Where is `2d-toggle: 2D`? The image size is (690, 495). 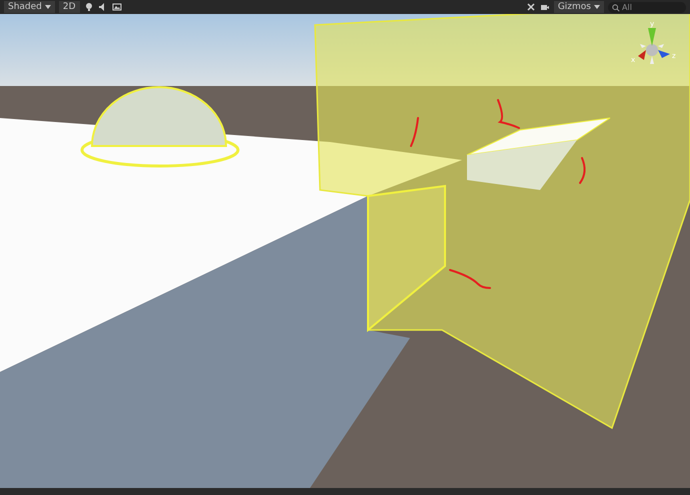
2d-toggle: 2D is located at coordinates (69, 7).